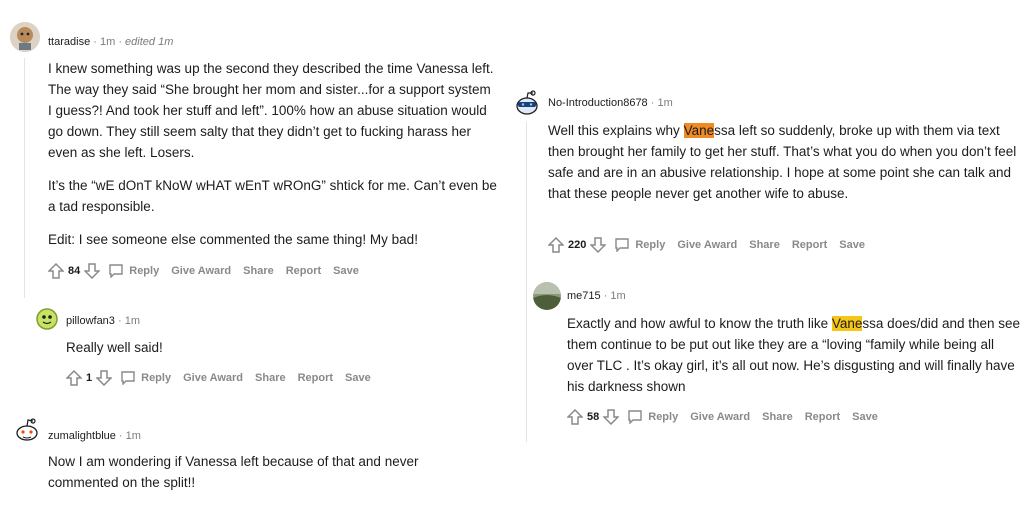 This screenshot has width=1024, height=512. I want to click on comment-text: Well this explains why, so click(616, 130).